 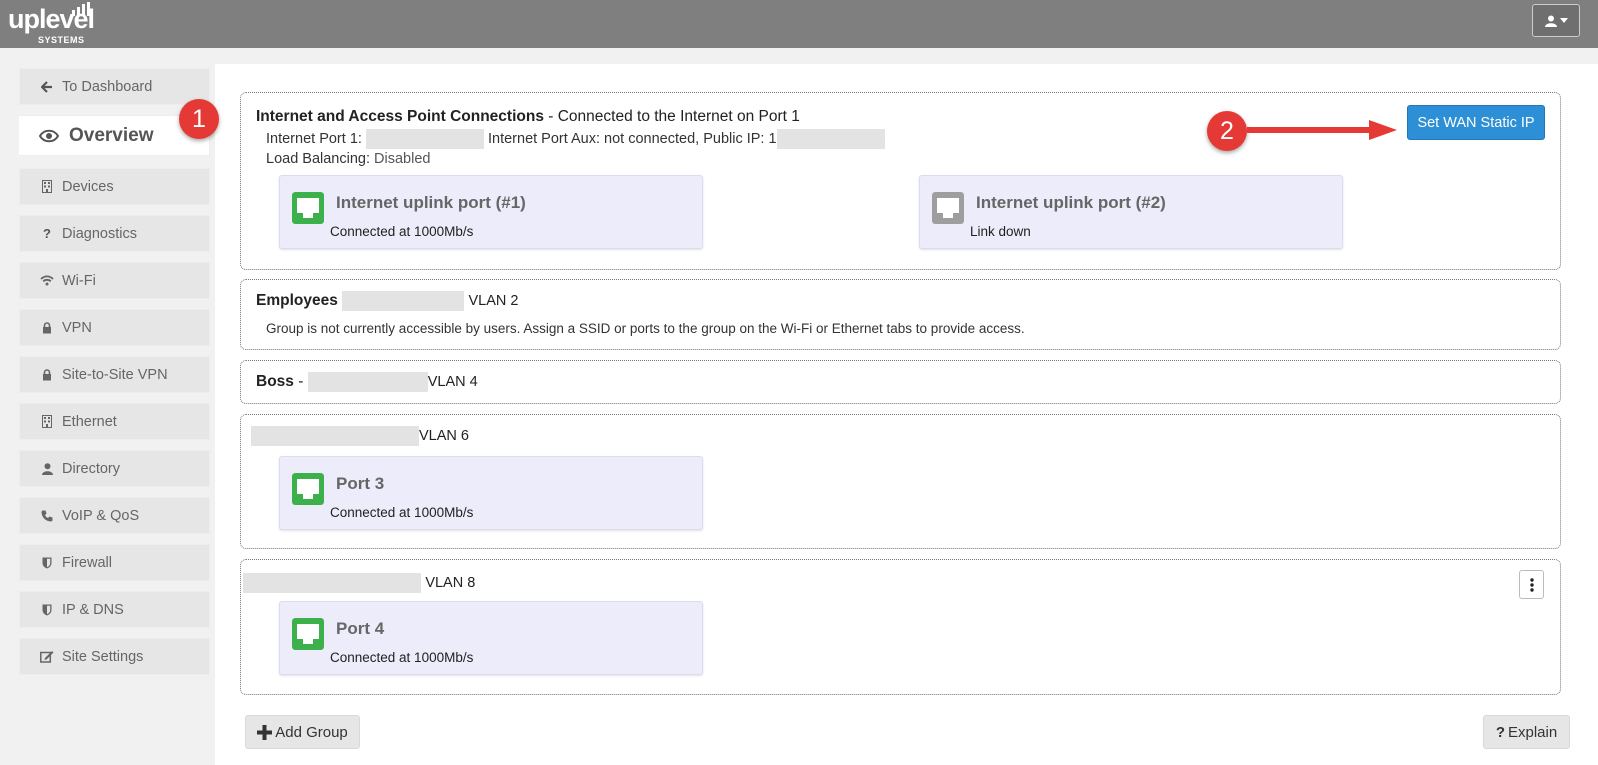 What do you see at coordinates (360, 628) in the screenshot?
I see `port-title: Port 4` at bounding box center [360, 628].